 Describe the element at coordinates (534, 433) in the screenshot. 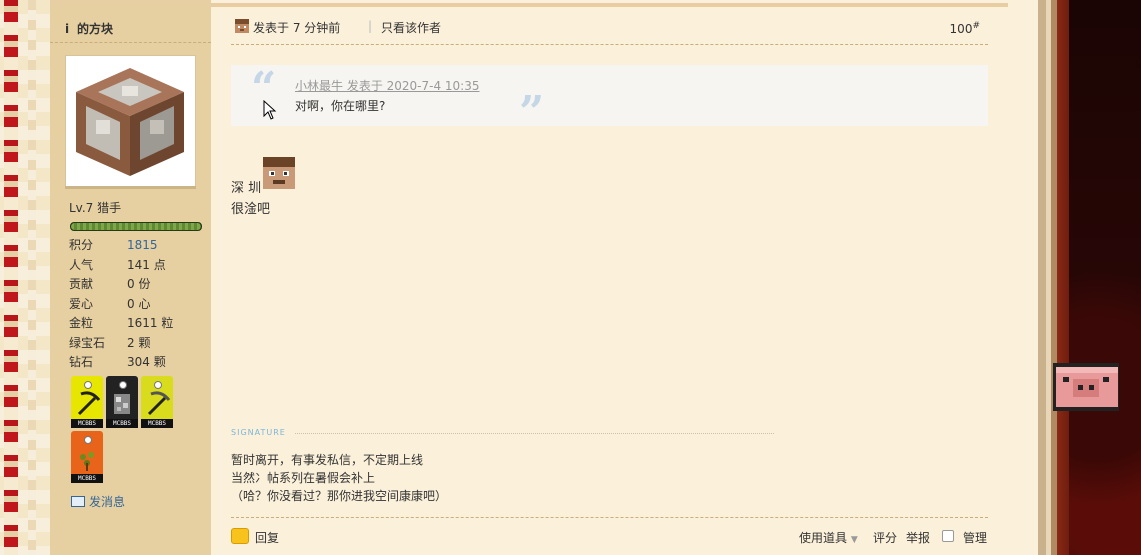

I see `signature-dotted-line` at that location.